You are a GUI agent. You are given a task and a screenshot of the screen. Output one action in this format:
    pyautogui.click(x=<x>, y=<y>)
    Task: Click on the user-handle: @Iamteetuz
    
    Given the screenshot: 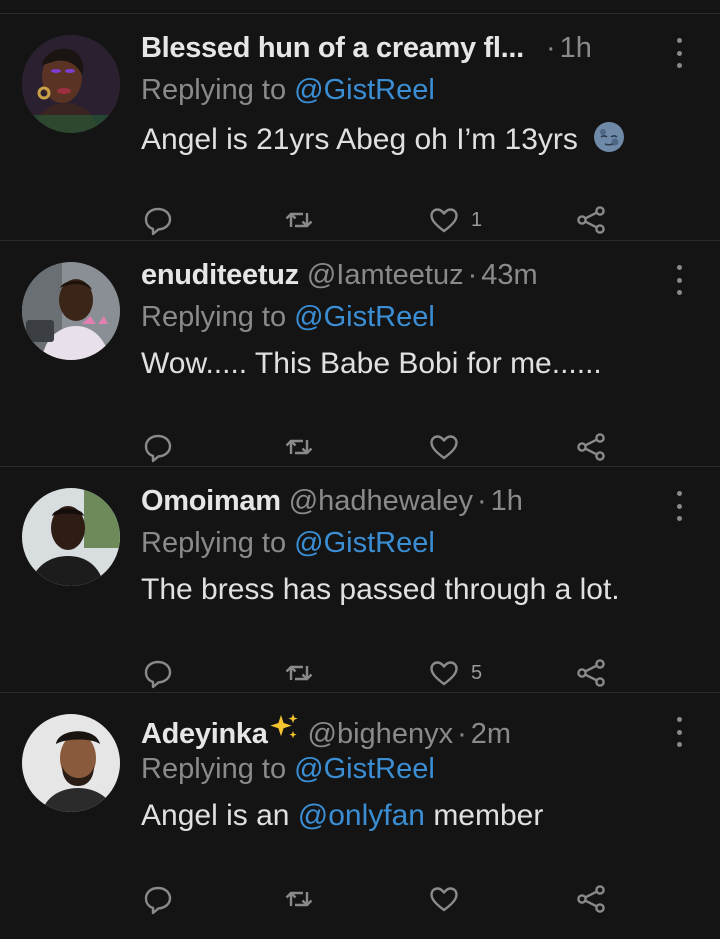 What is the action you would take?
    pyautogui.click(x=385, y=275)
    